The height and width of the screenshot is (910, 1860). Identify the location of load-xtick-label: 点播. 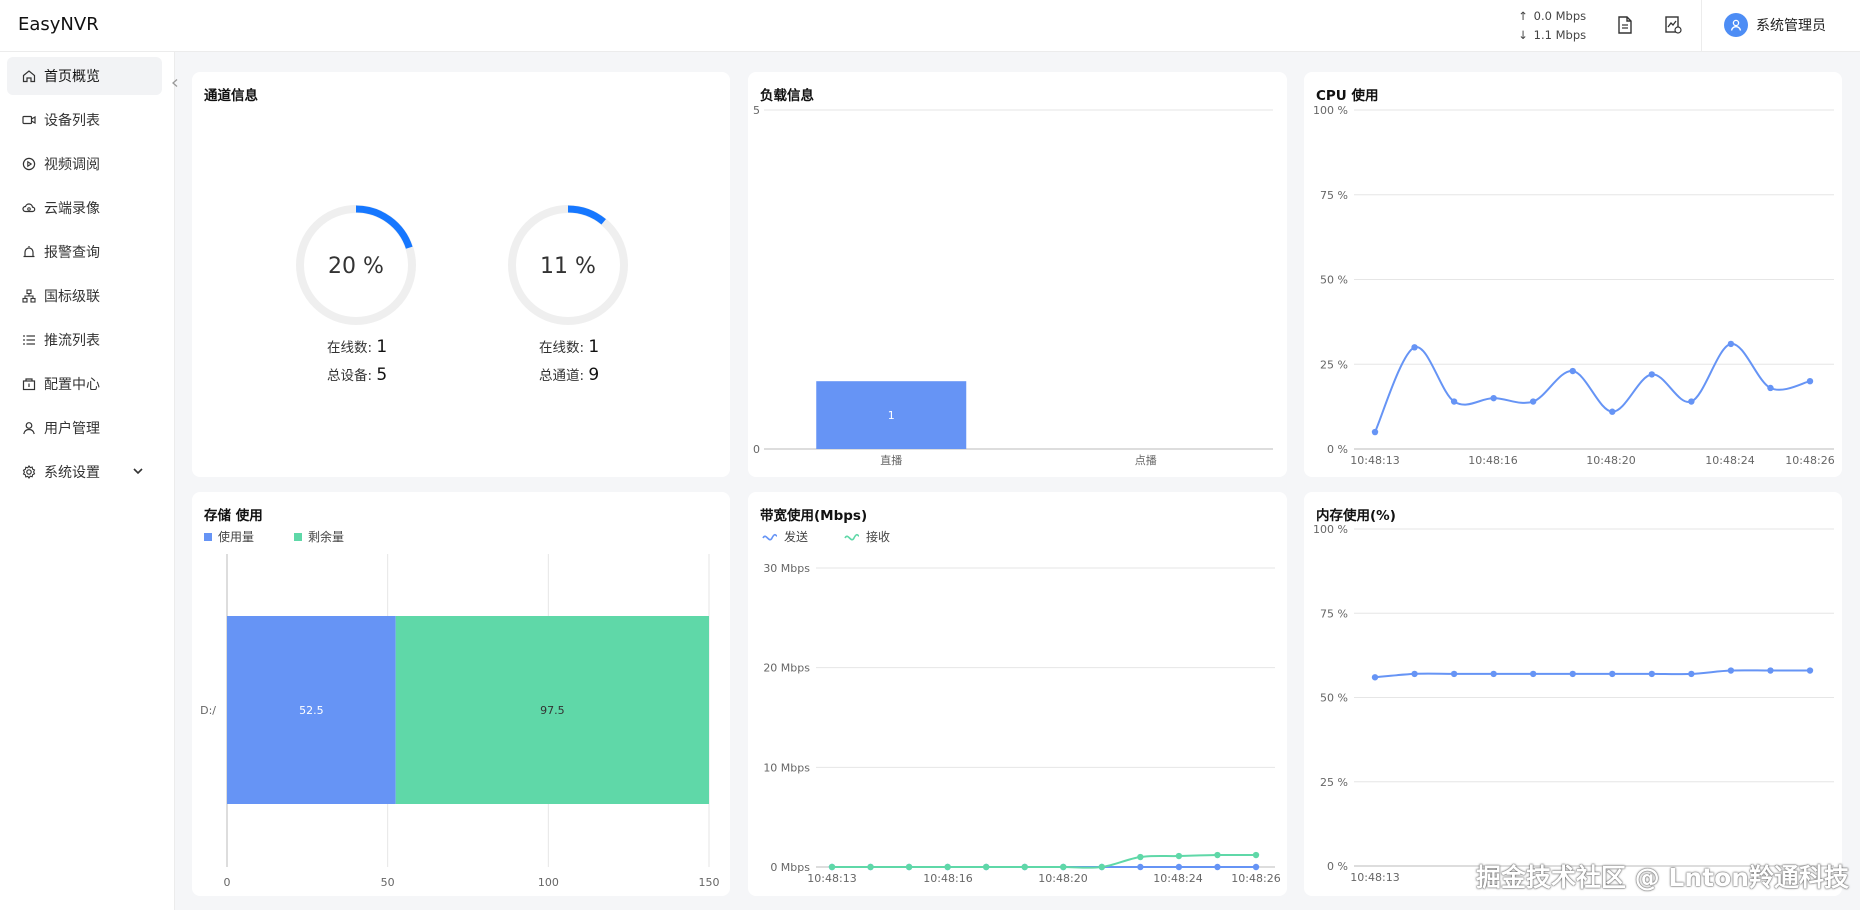
(1146, 460).